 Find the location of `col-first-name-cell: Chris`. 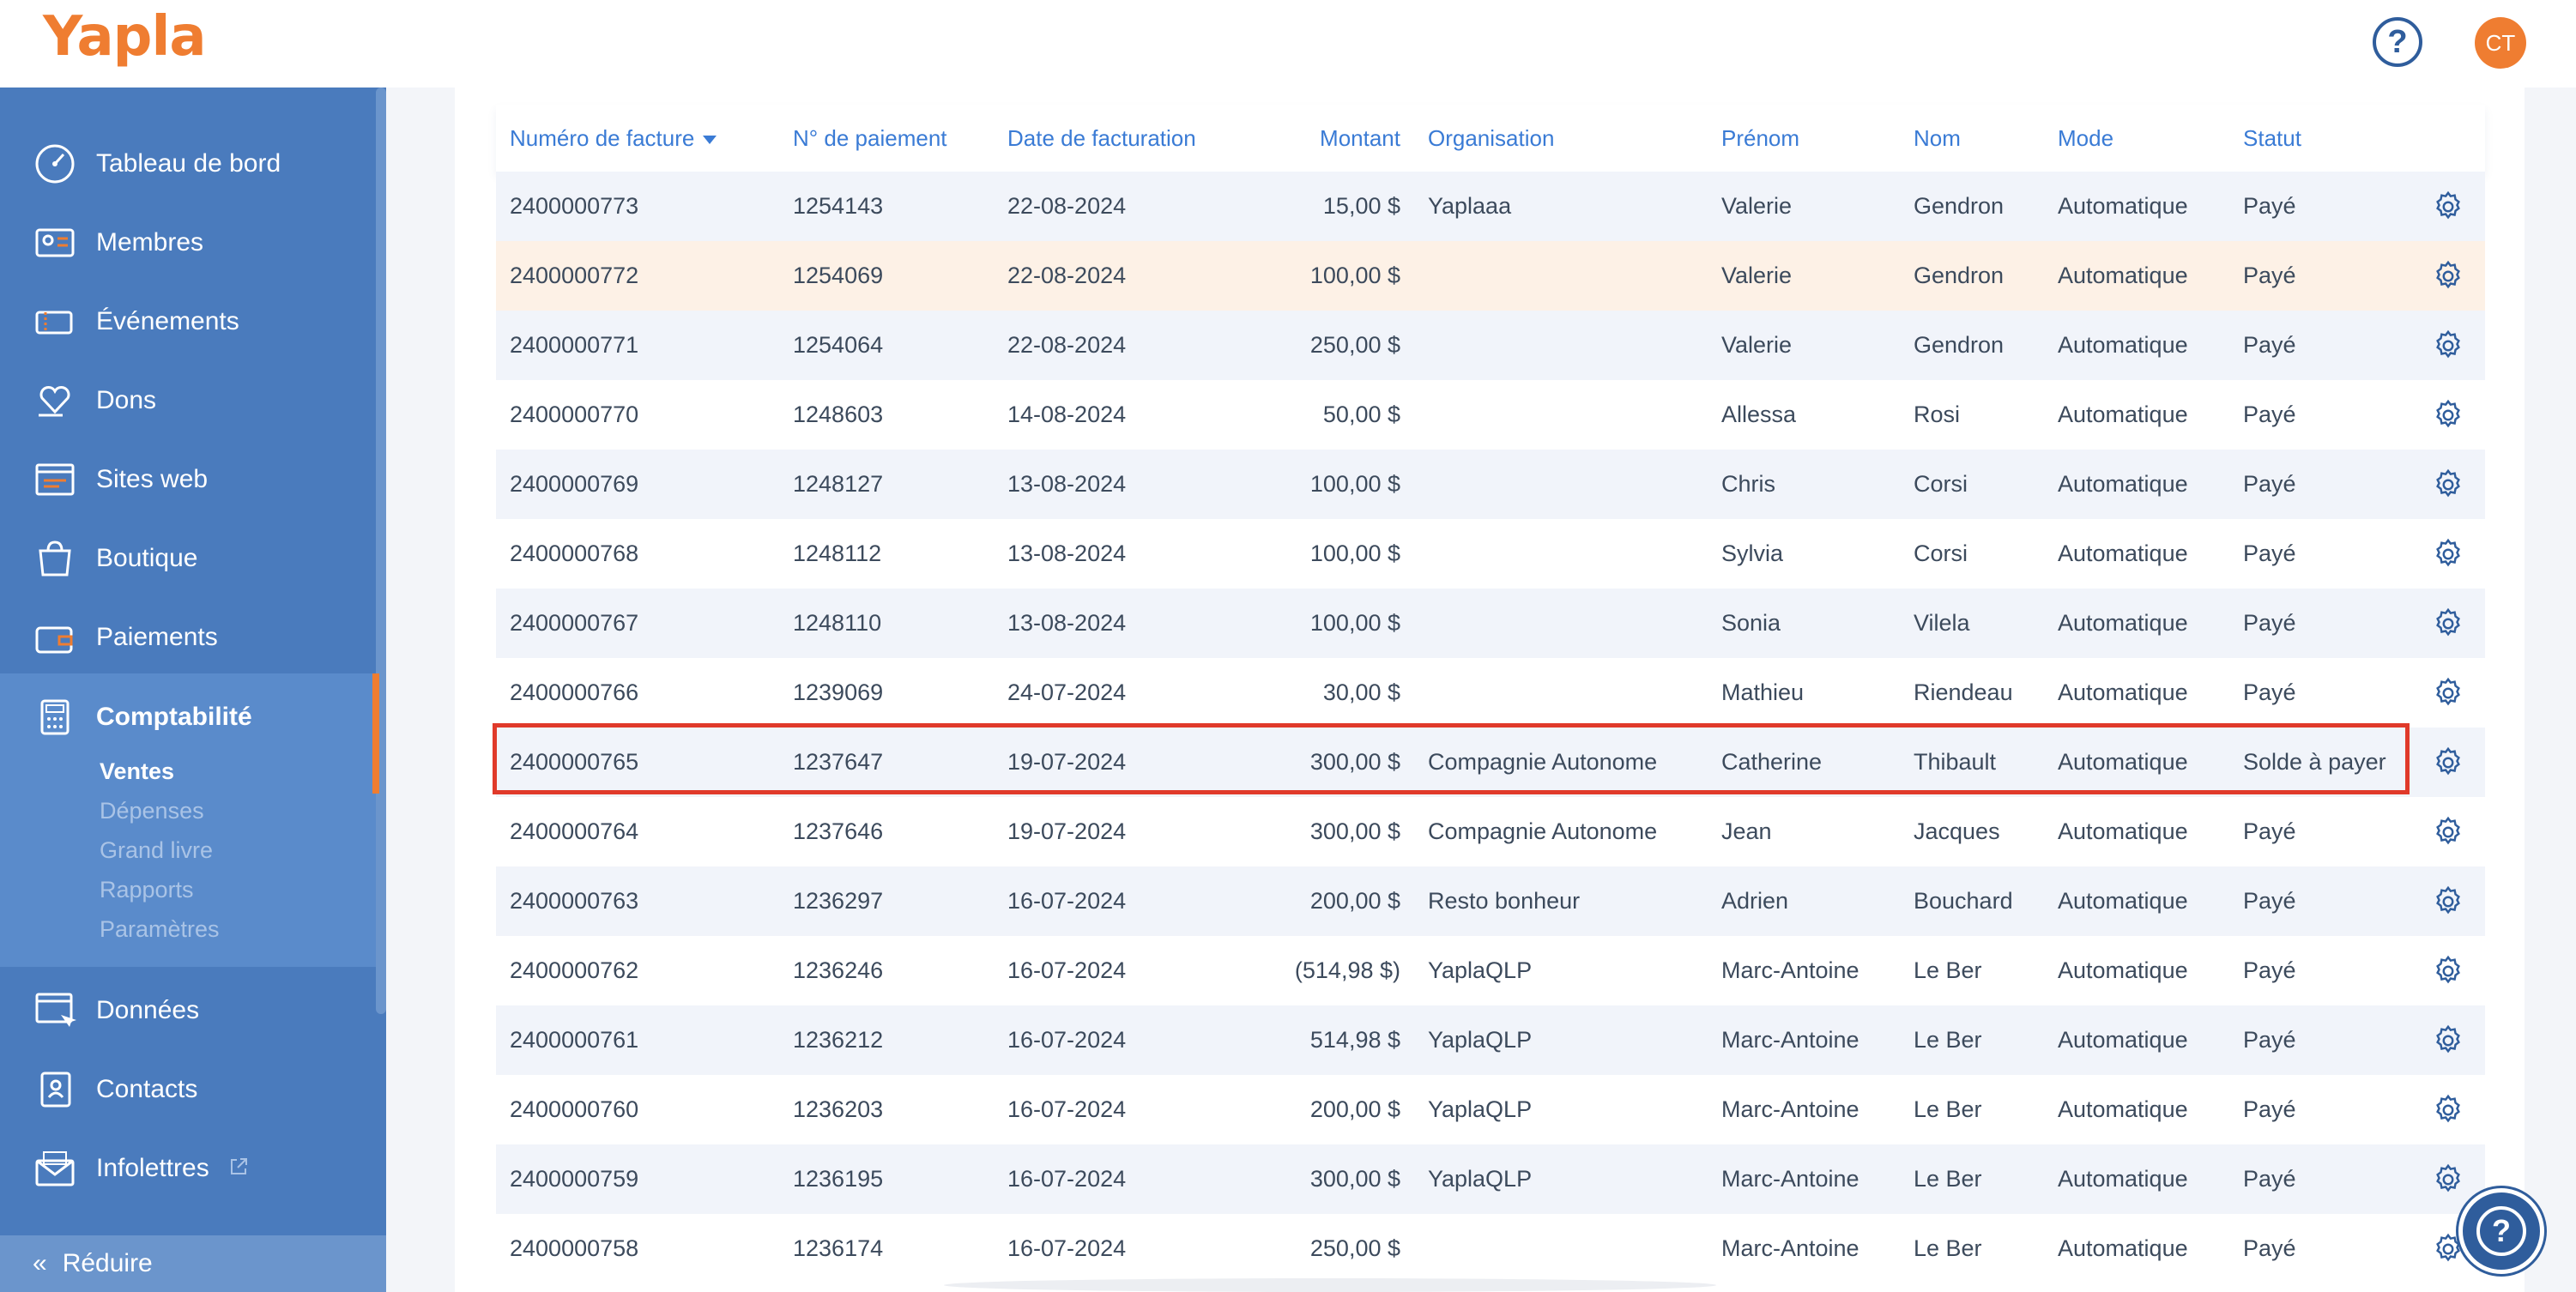

col-first-name-cell: Chris is located at coordinates (1748, 484).